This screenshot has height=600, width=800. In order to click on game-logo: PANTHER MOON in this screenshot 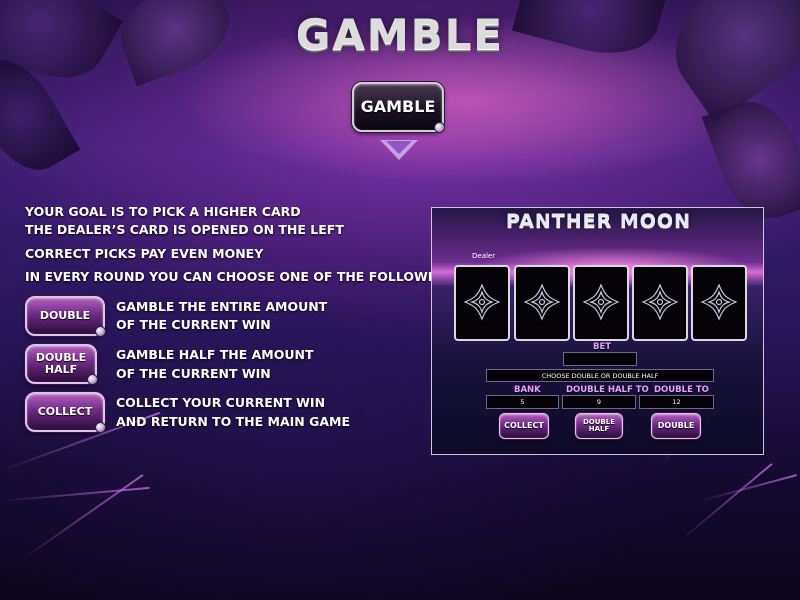, I will do `click(598, 221)`.